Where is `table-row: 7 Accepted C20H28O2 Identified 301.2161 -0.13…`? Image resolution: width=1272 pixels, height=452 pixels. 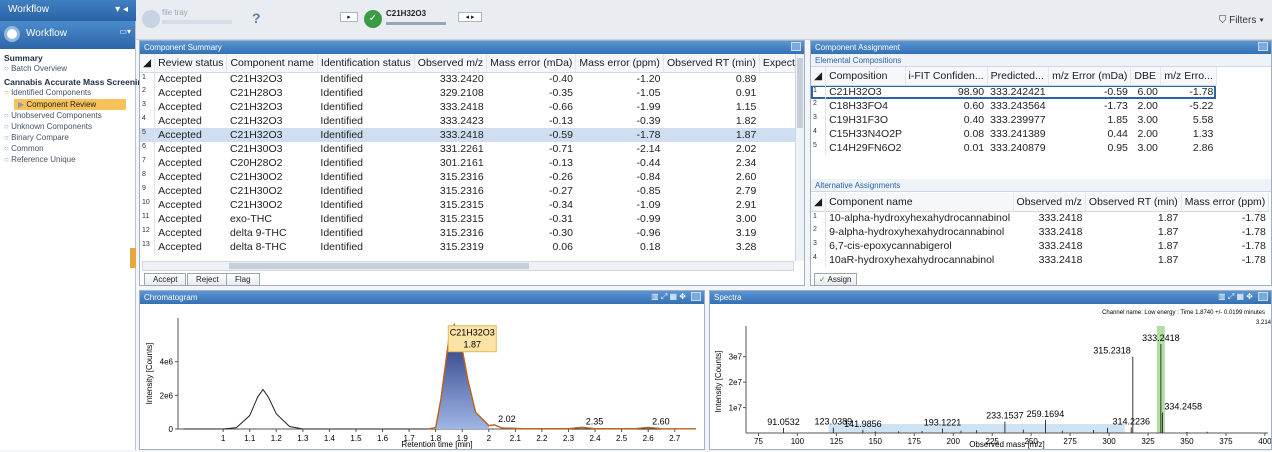 table-row: 7 Accepted C20H28O2 Identified 301.2161 -0.13… is located at coordinates (468, 163).